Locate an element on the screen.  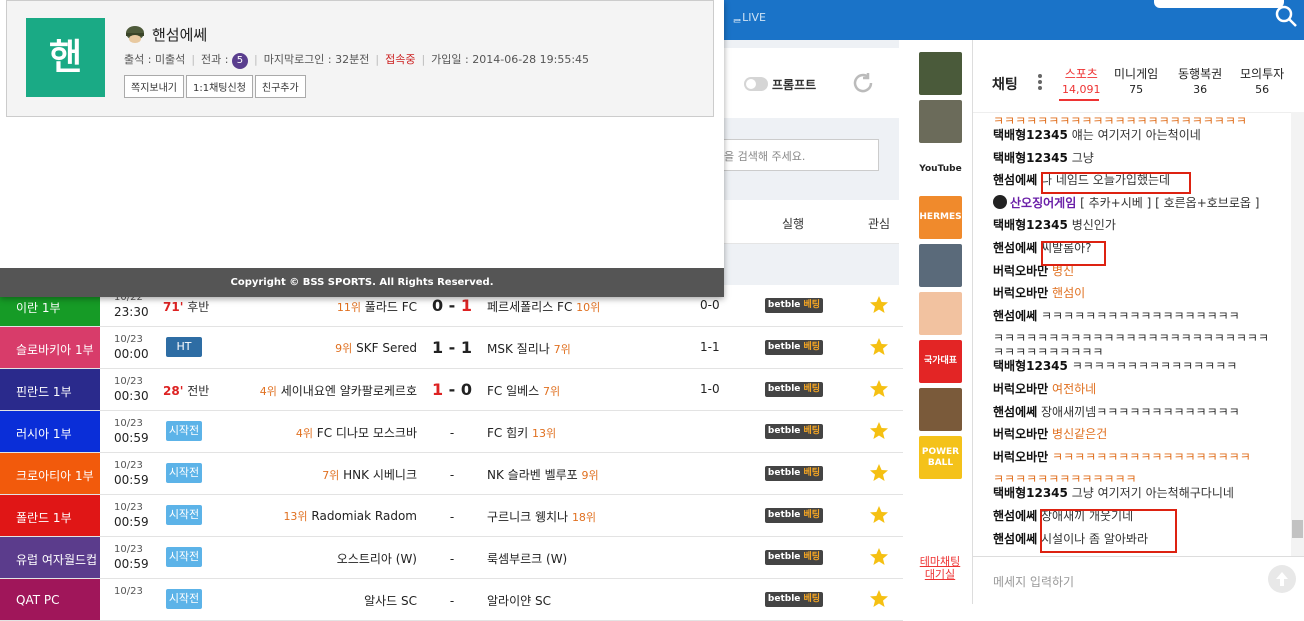
league-label: 러시아 1부 is located at coordinates (50, 431).